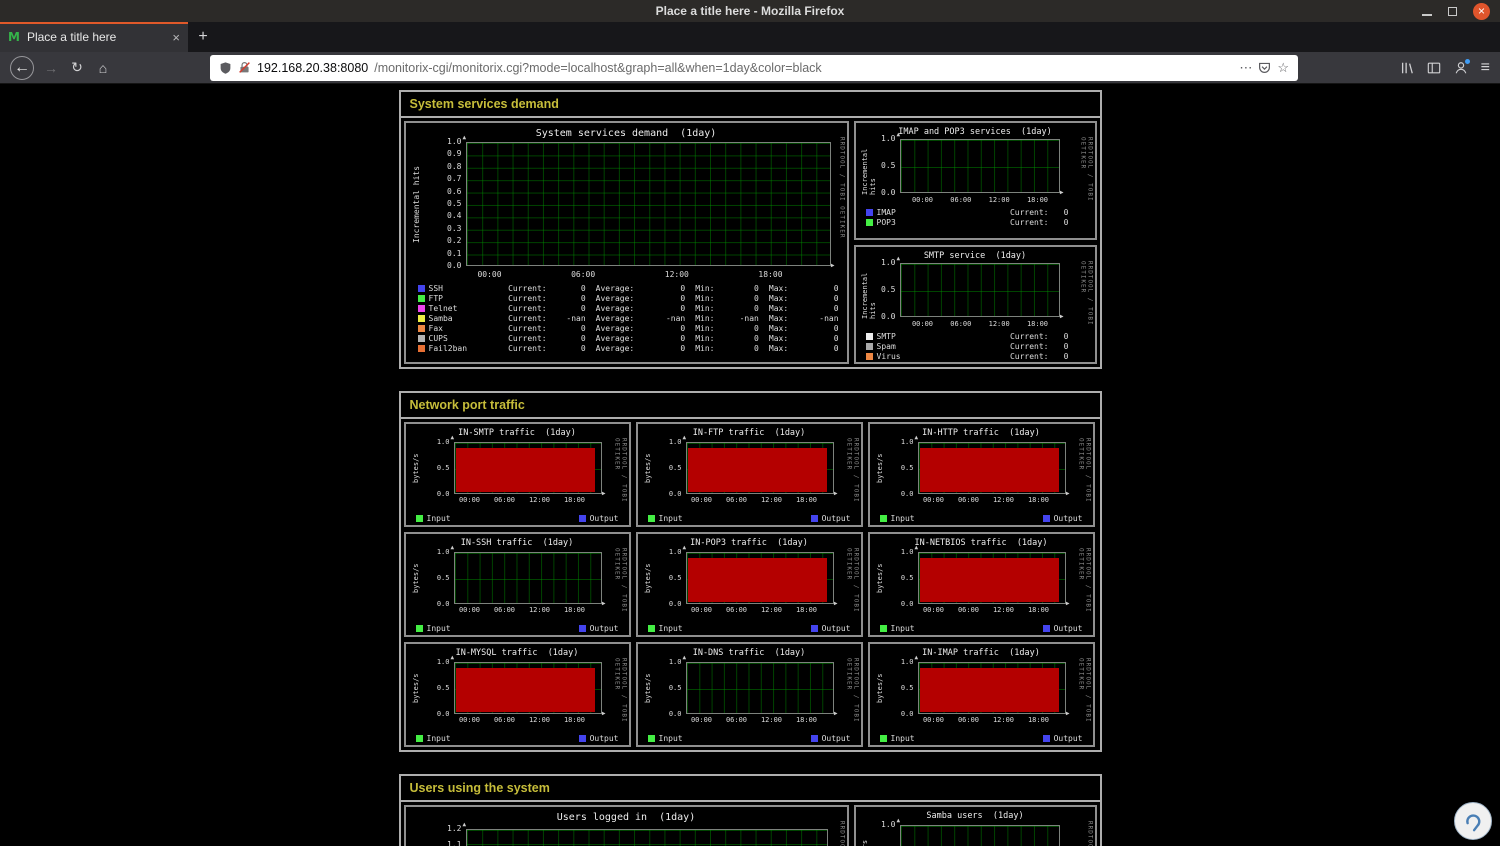 The height and width of the screenshot is (846, 1500). What do you see at coordinates (676, 274) in the screenshot?
I see `x-tick: 12:00` at bounding box center [676, 274].